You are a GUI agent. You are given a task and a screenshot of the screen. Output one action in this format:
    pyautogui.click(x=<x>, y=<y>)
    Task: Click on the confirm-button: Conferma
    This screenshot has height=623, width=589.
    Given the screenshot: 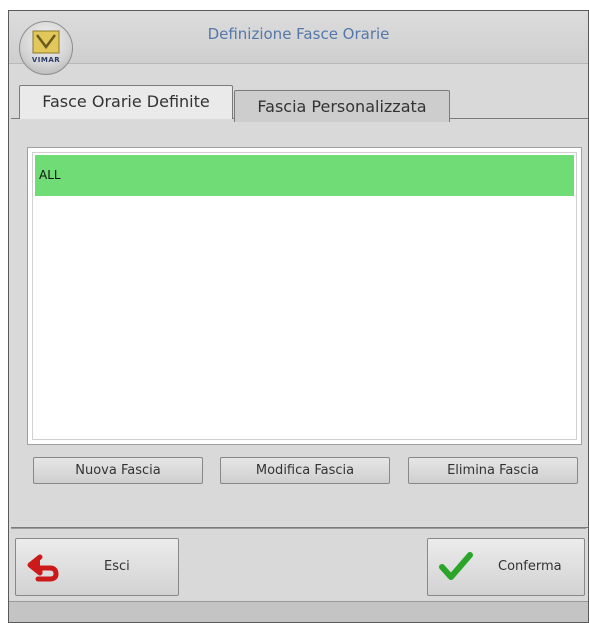 What is the action you would take?
    pyautogui.click(x=506, y=567)
    